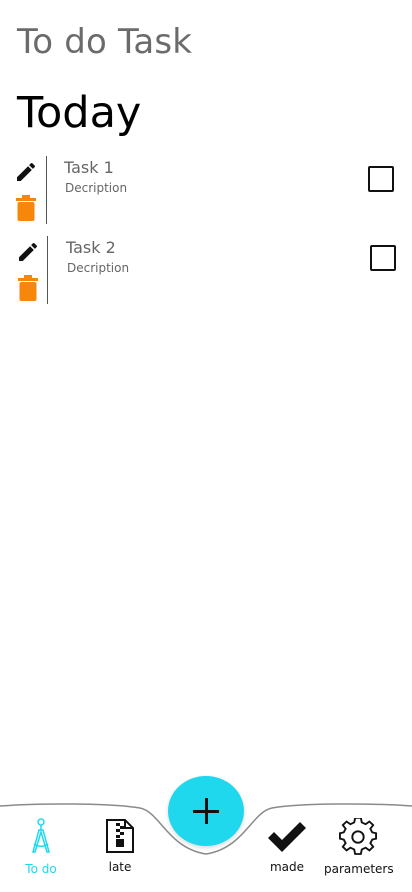 The image size is (412, 892). What do you see at coordinates (206, 271) in the screenshot?
I see `task-item: Task 2 Decription` at bounding box center [206, 271].